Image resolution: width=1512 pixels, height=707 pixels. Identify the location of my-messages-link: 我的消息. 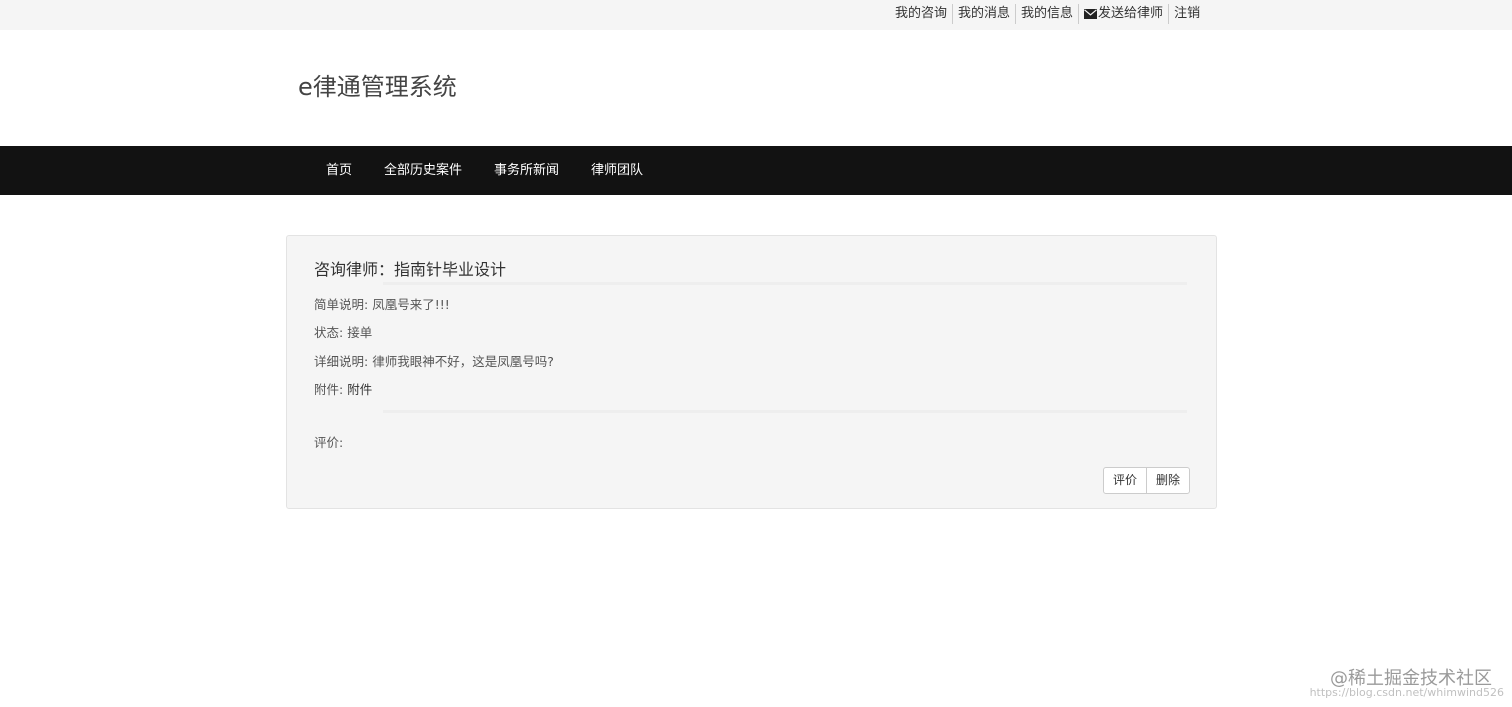
(985, 14).